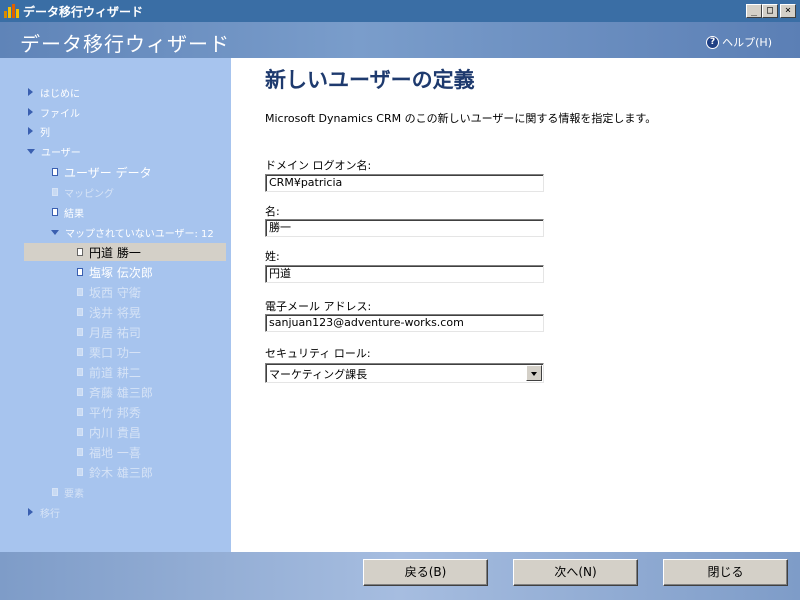 The image size is (800, 600). What do you see at coordinates (125, 44) in the screenshot?
I see `wizard-header-title: データ移行ウィザード` at bounding box center [125, 44].